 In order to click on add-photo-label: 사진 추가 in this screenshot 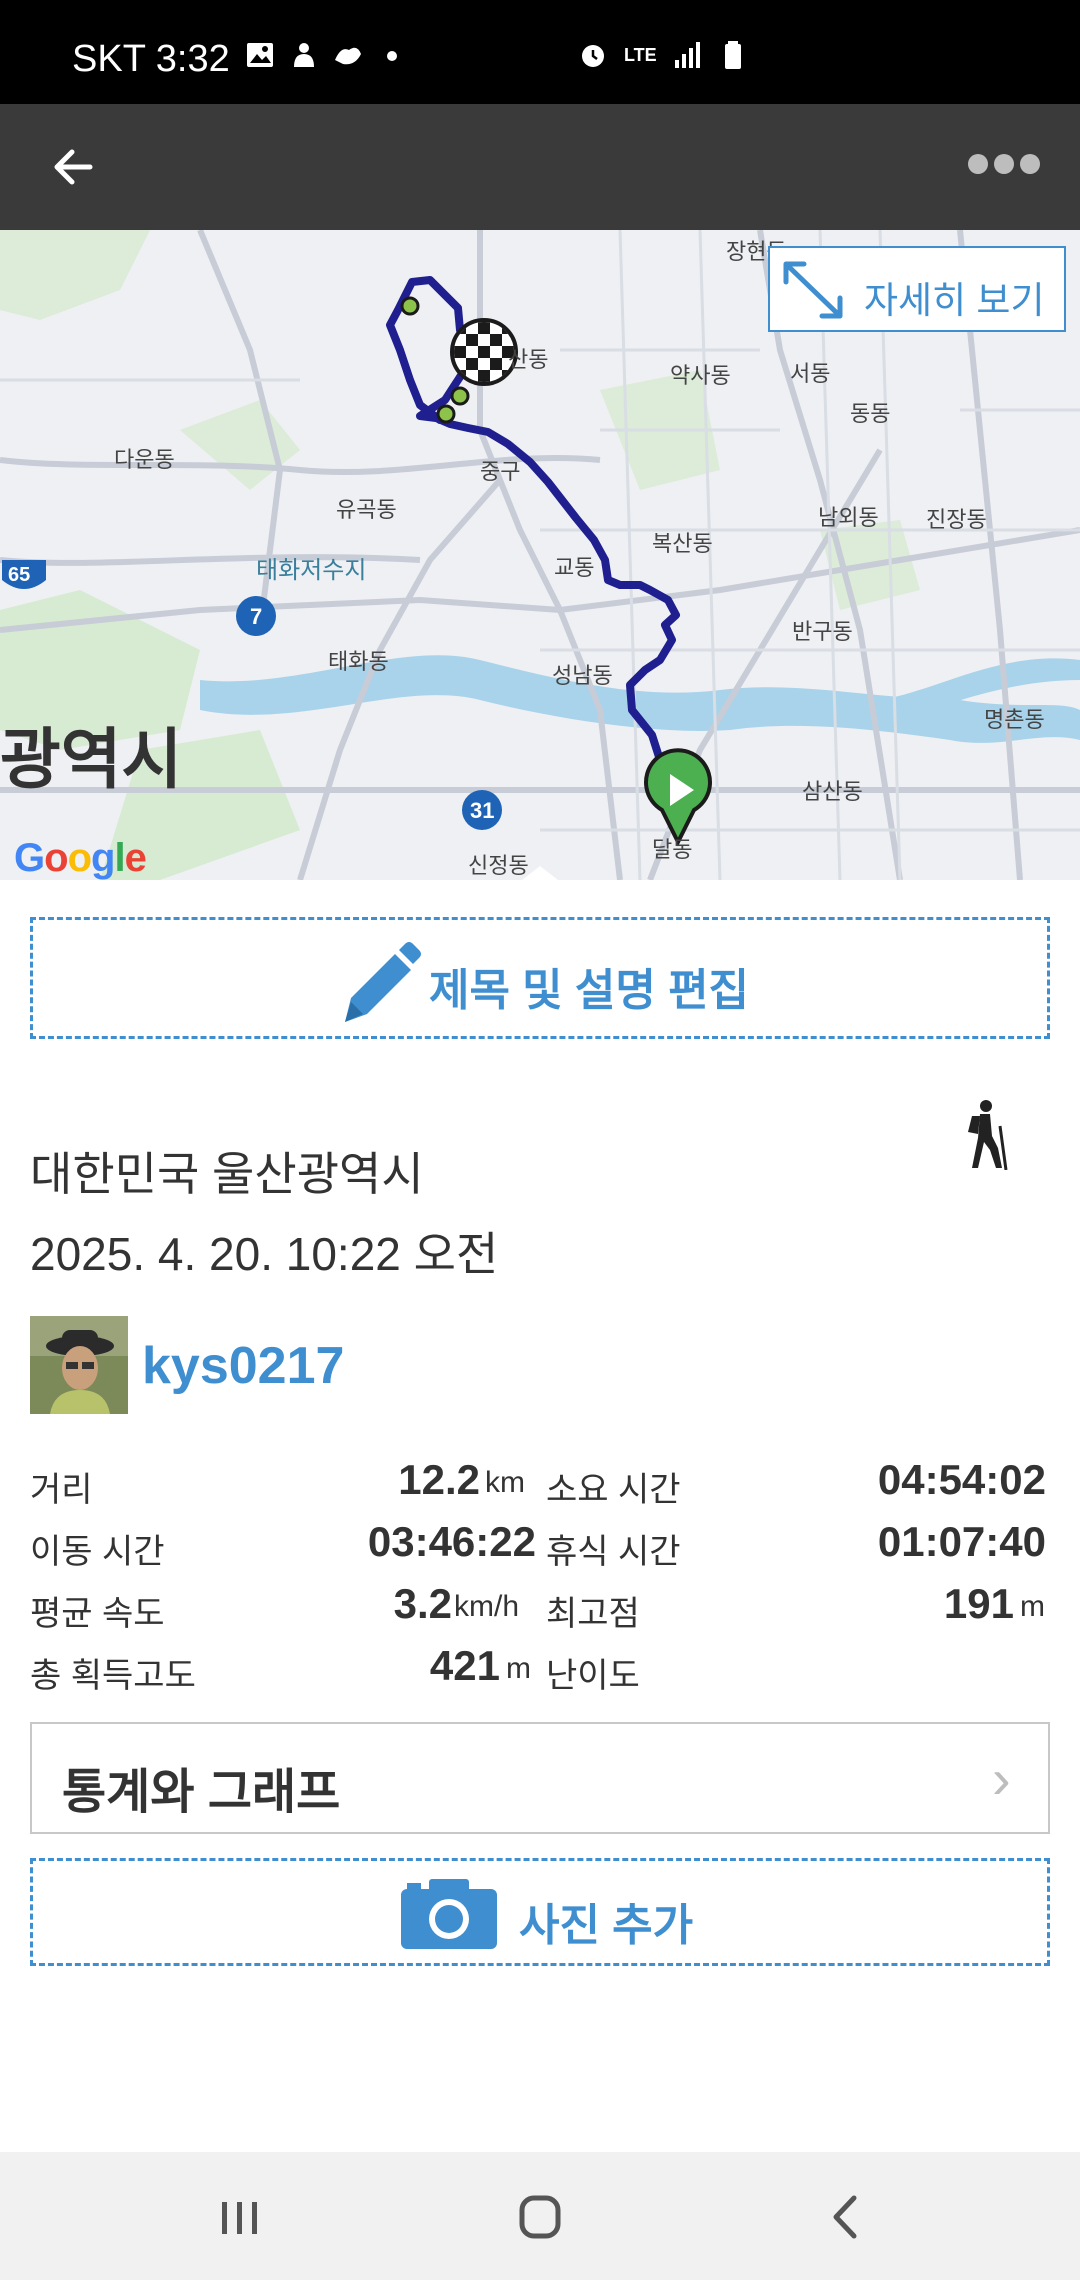, I will do `click(606, 1925)`.